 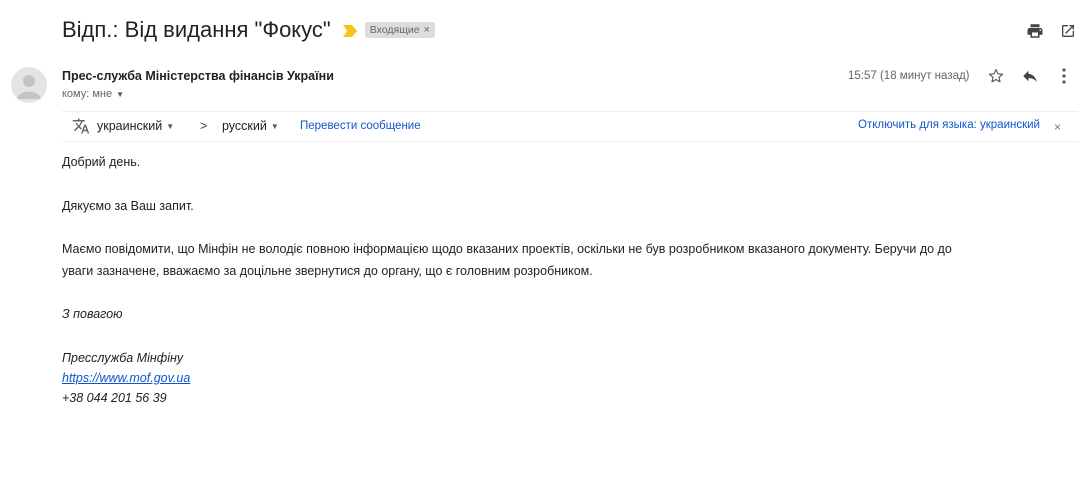 What do you see at coordinates (1064, 76) in the screenshot?
I see `more-vertical-icon` at bounding box center [1064, 76].